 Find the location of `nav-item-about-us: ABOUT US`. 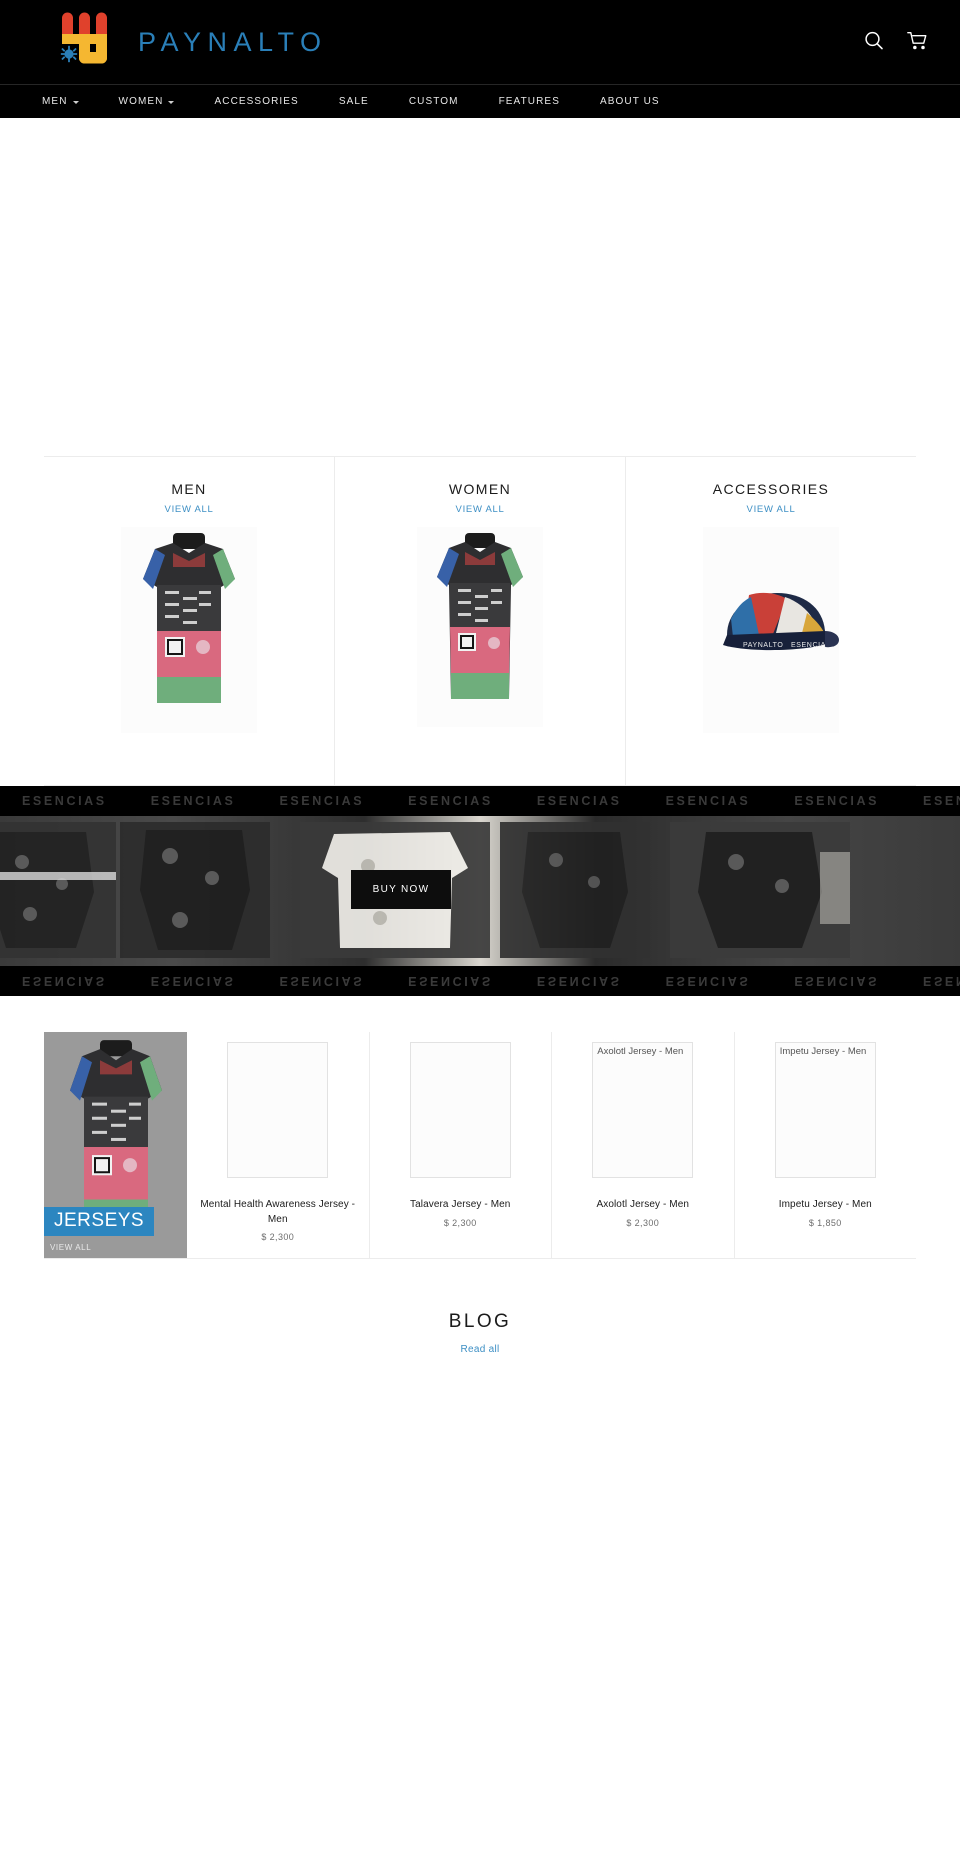

nav-item-about-us: ABOUT US is located at coordinates (630, 101).